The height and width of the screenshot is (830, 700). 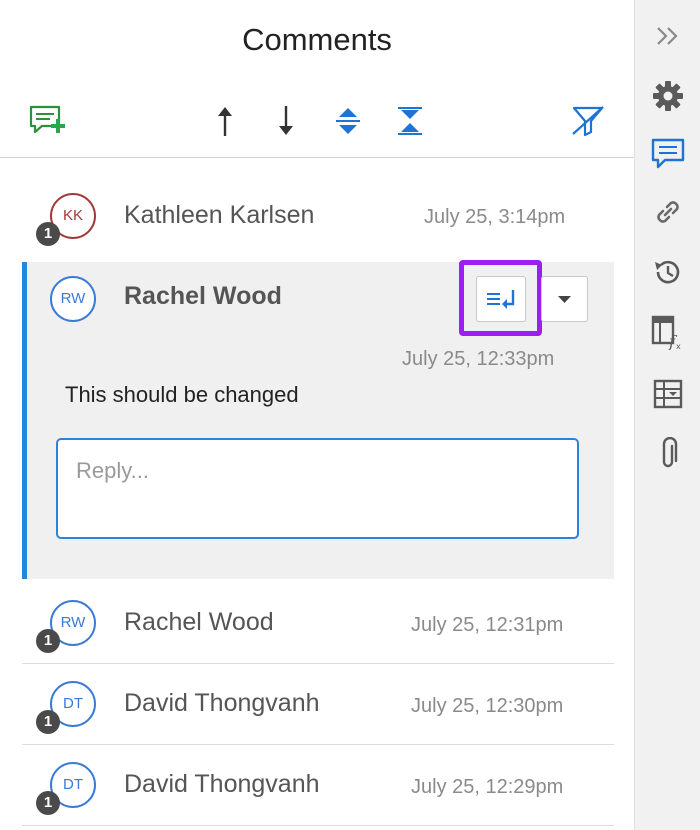 I want to click on attachment-icon, so click(x=667, y=454).